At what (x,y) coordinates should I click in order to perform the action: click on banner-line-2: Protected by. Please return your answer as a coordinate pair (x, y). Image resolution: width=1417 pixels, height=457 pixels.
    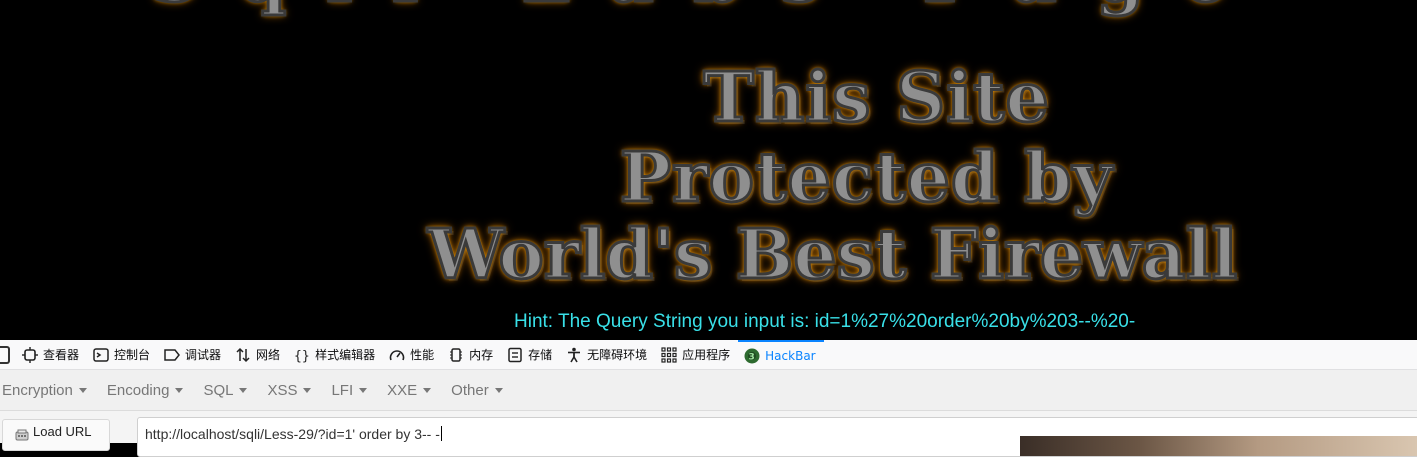
    Looking at the image, I should click on (866, 178).